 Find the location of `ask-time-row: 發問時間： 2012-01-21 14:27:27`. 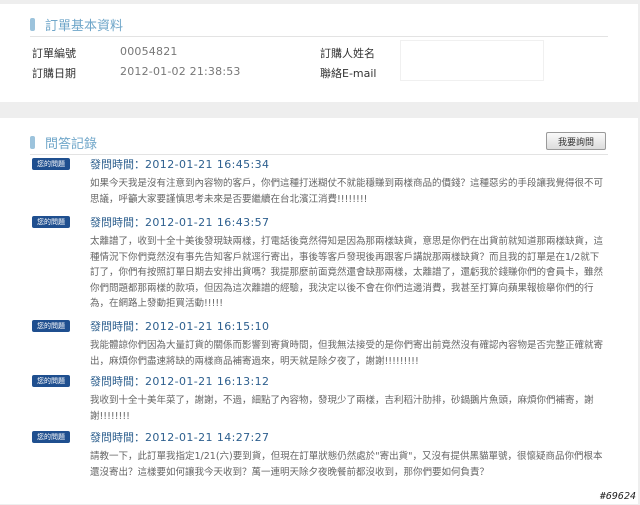

ask-time-row: 發問時間： 2012-01-21 14:27:27 is located at coordinates (179, 437).